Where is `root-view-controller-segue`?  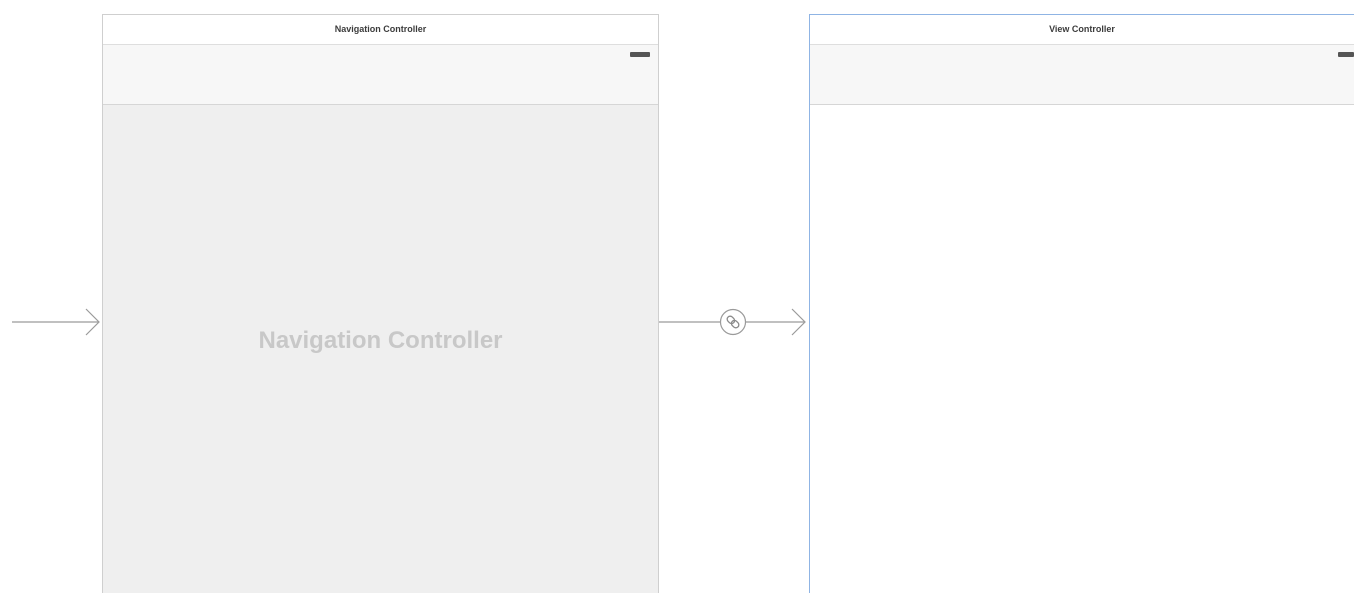 root-view-controller-segue is located at coordinates (732, 322).